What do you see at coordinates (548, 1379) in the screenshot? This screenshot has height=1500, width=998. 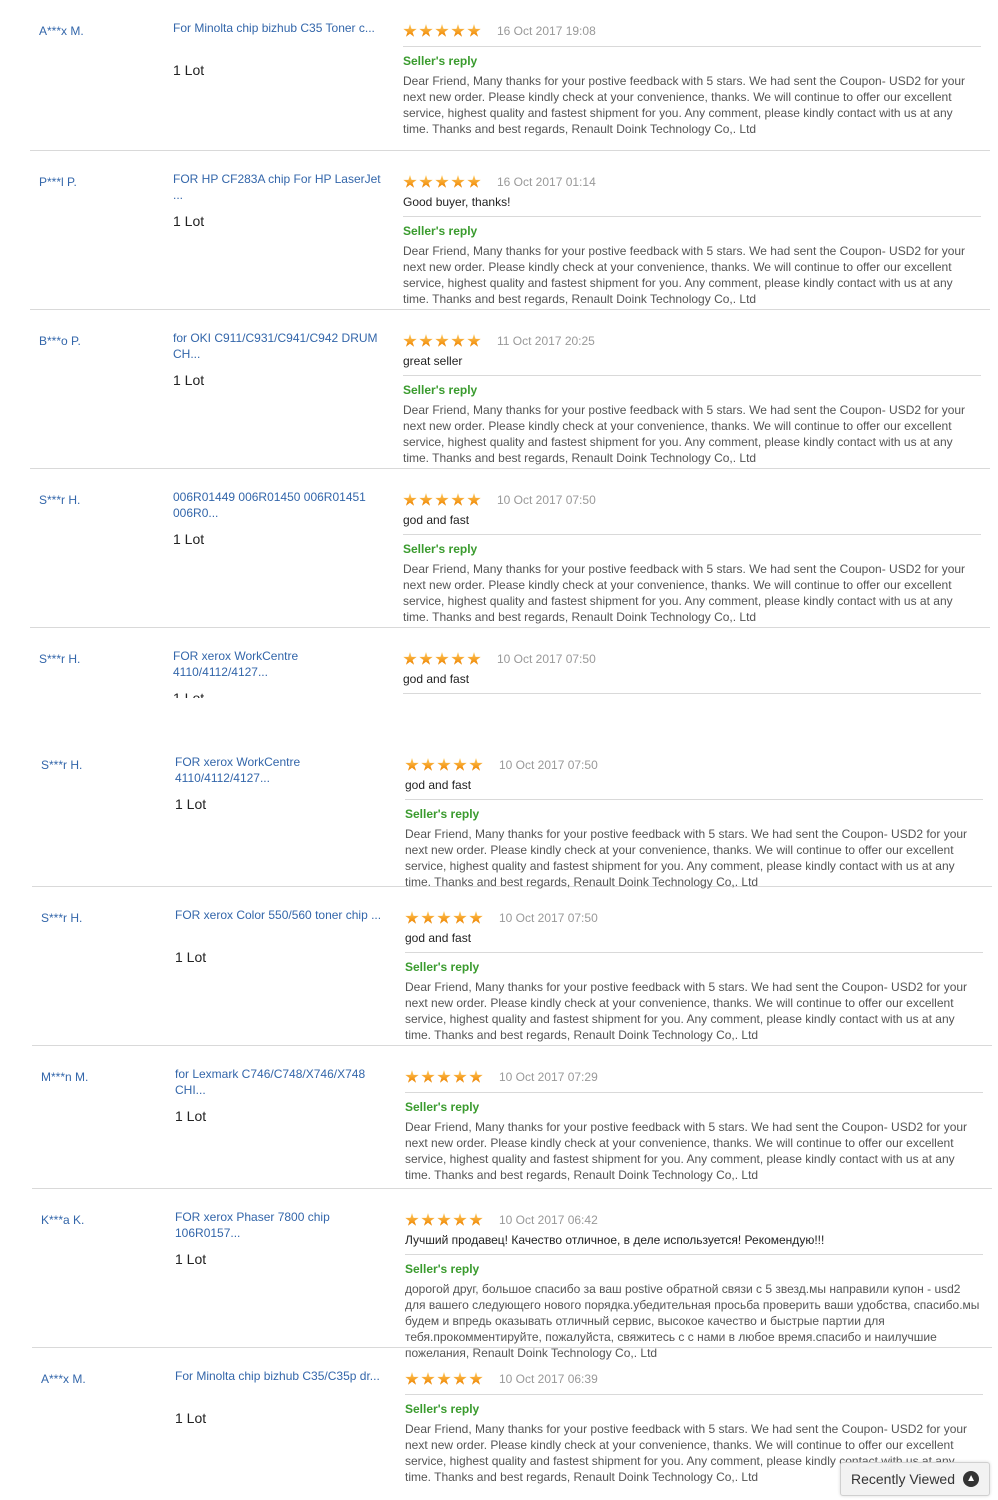 I see `feedback-date: 10 Oct 2017 06:39` at bounding box center [548, 1379].